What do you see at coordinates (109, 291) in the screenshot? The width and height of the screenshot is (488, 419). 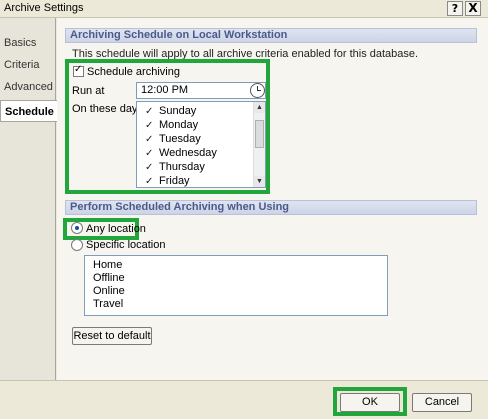 I see `location-item-online: Online` at bounding box center [109, 291].